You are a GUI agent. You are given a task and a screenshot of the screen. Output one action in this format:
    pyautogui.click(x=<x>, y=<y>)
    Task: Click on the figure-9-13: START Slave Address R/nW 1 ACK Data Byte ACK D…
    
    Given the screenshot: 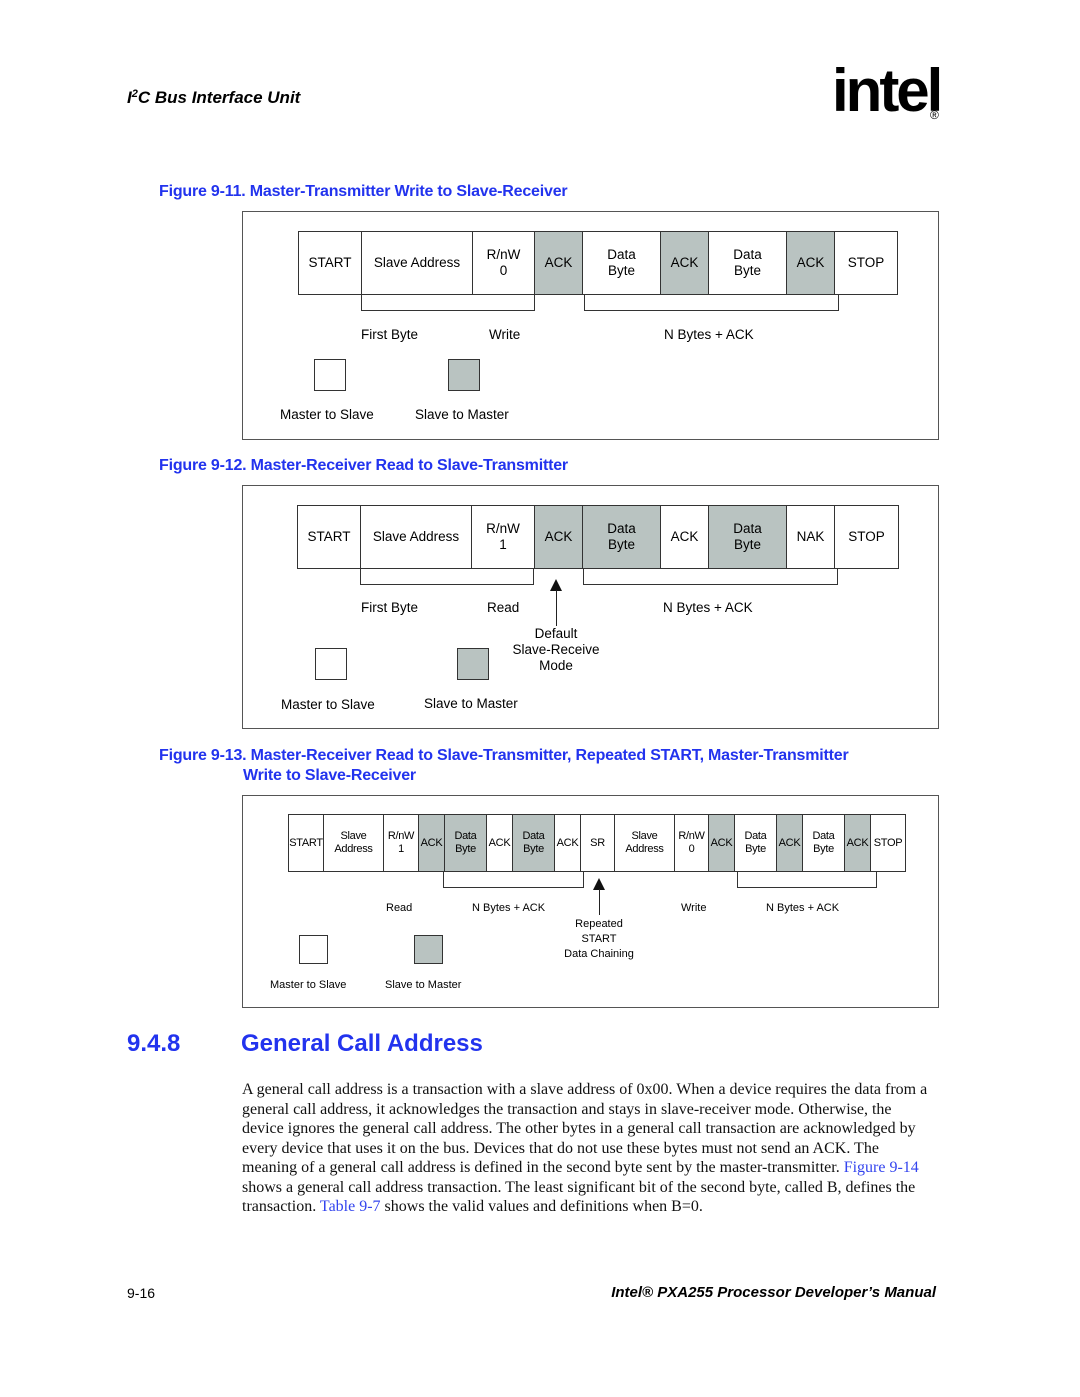 What is the action you would take?
    pyautogui.click(x=590, y=901)
    